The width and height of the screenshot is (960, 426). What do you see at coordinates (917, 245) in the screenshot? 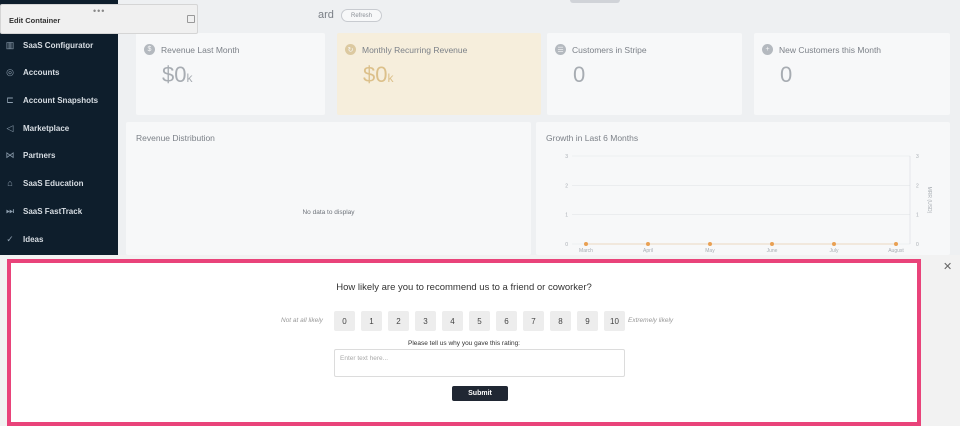
I see `y-tick-right: 0` at bounding box center [917, 245].